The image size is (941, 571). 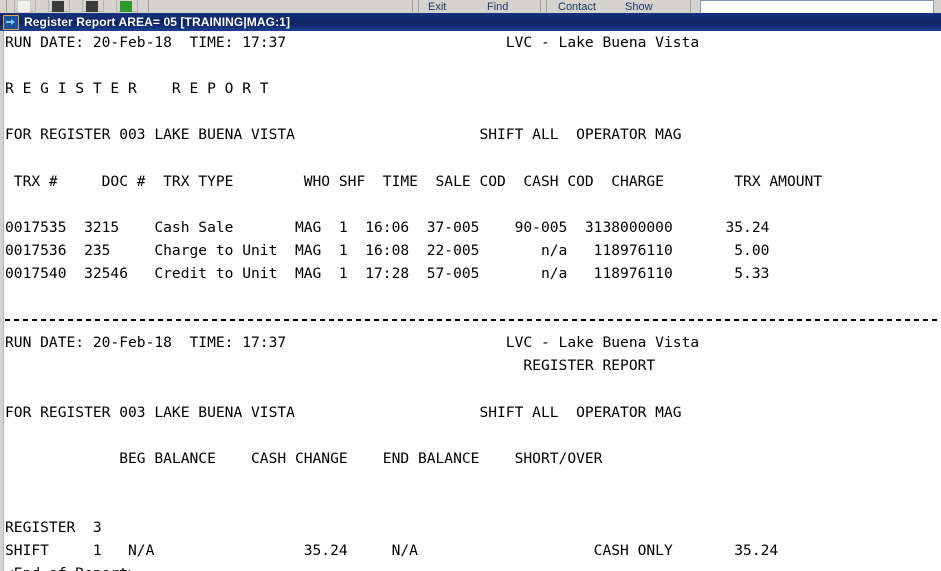 I want to click on dashed-rule, so click(x=473, y=319).